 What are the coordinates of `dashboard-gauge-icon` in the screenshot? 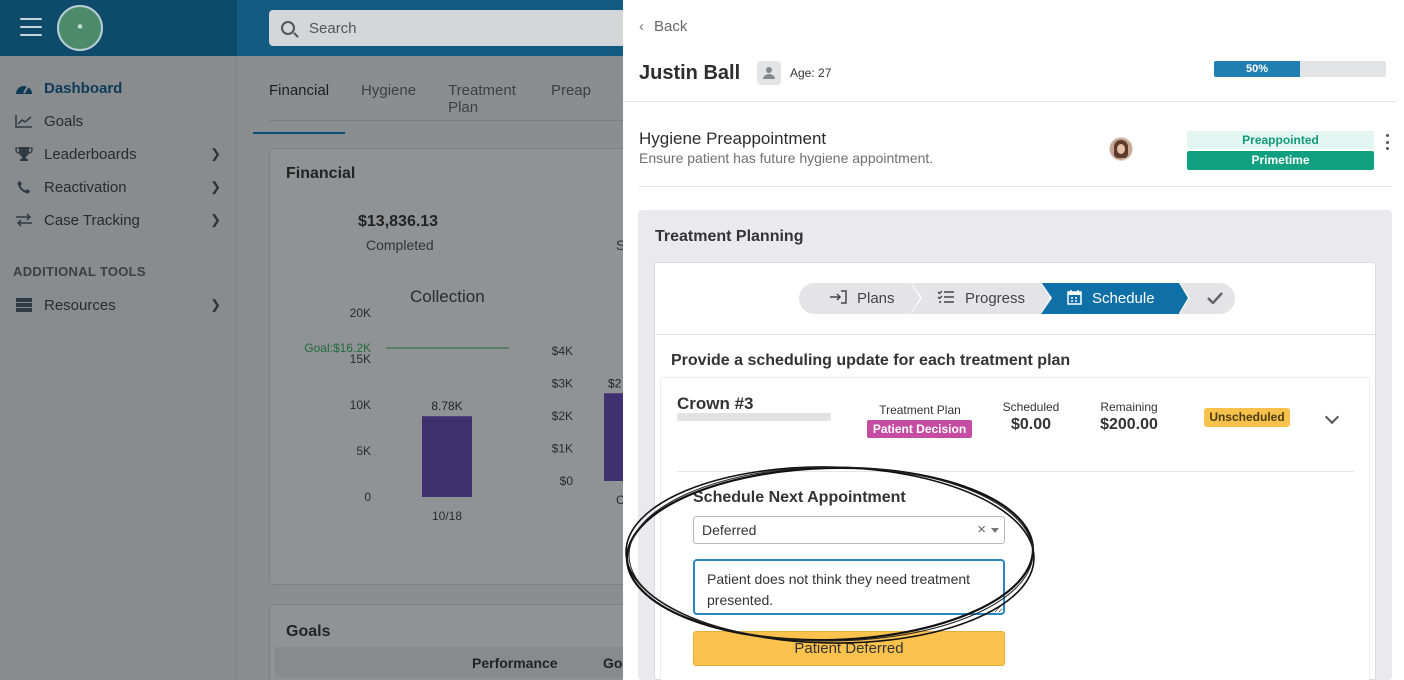 It's located at (24, 88).